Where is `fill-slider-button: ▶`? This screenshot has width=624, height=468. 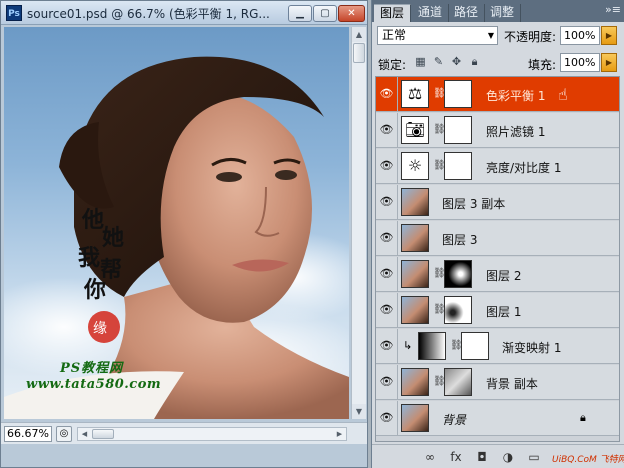 fill-slider-button: ▶ is located at coordinates (609, 62).